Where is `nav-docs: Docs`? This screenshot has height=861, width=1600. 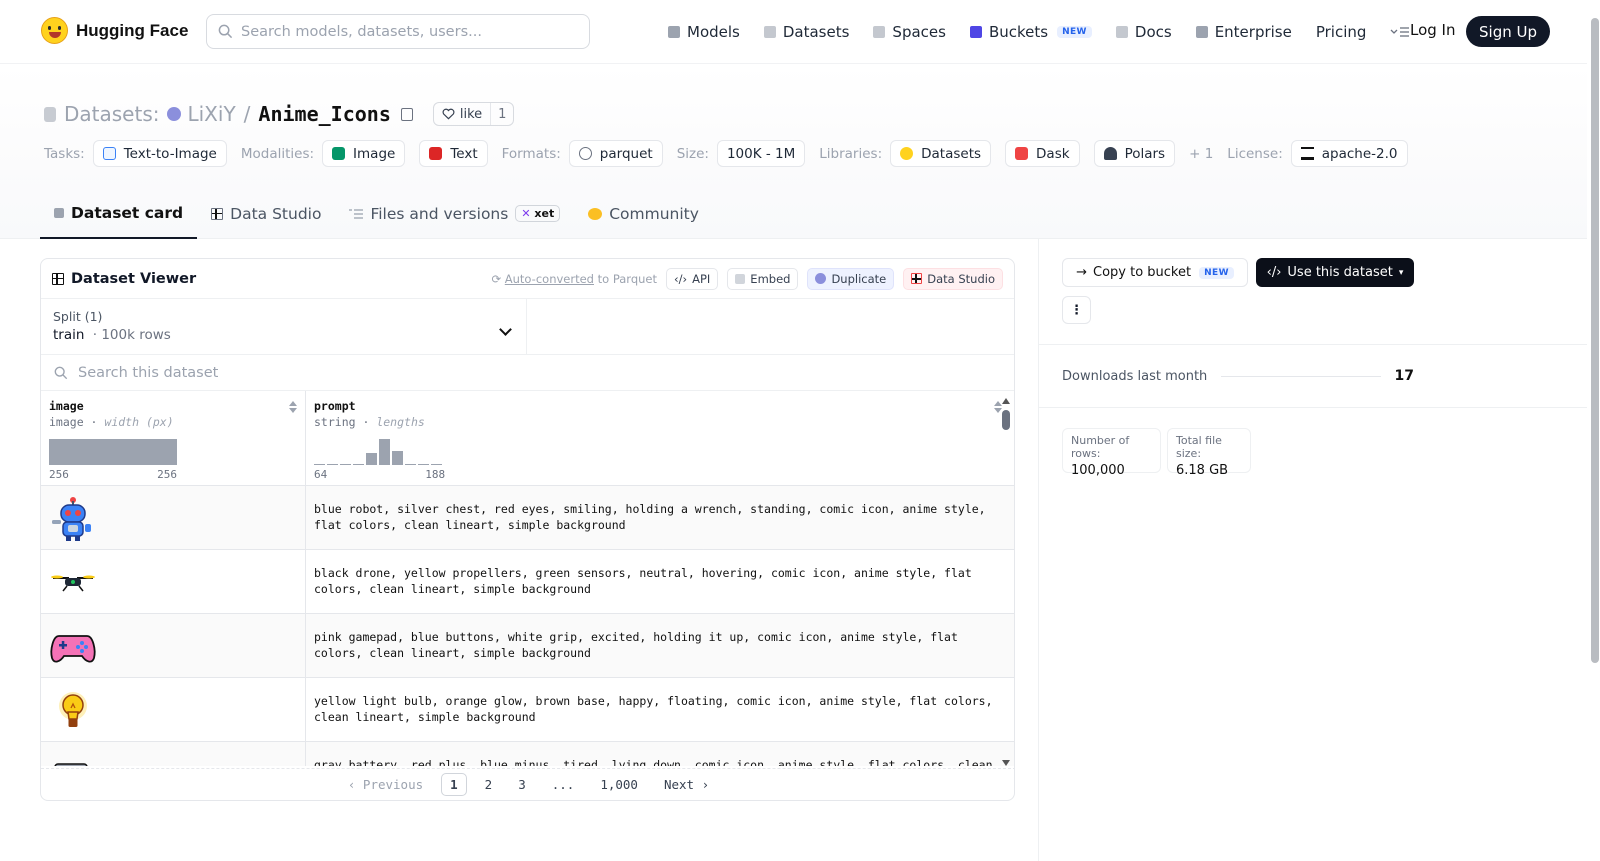 nav-docs: Docs is located at coordinates (1143, 32).